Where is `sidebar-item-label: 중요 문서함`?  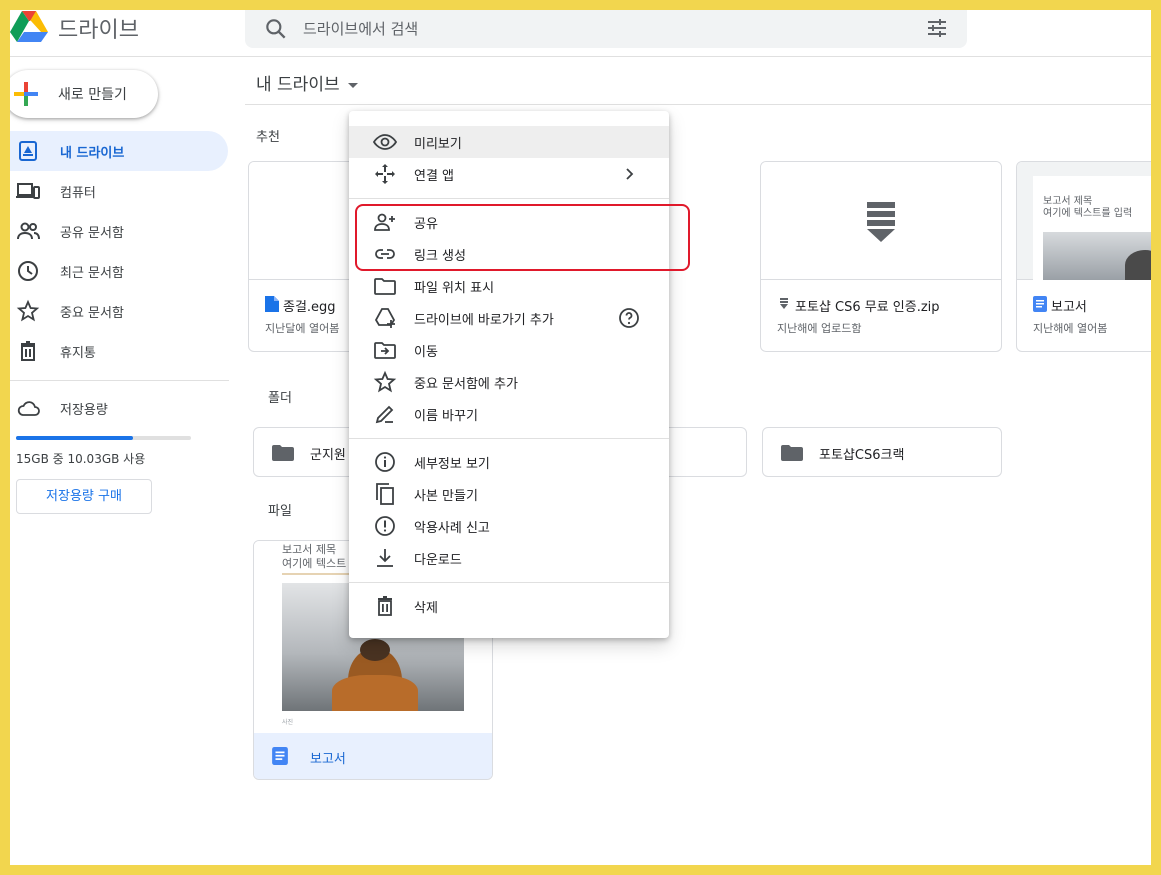 sidebar-item-label: 중요 문서함 is located at coordinates (92, 313).